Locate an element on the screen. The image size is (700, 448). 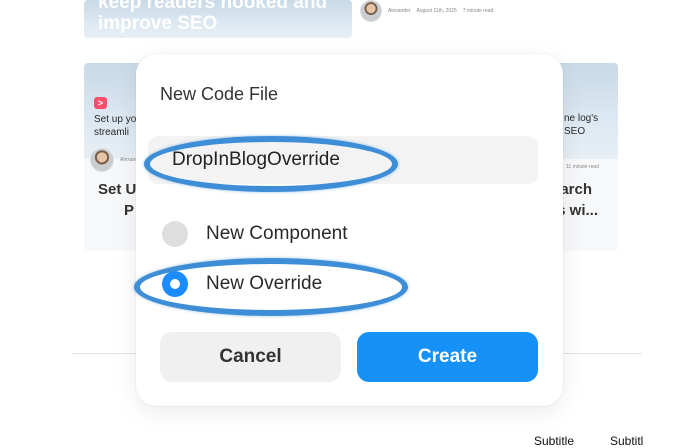
highlight-ellipse-name is located at coordinates (271, 164).